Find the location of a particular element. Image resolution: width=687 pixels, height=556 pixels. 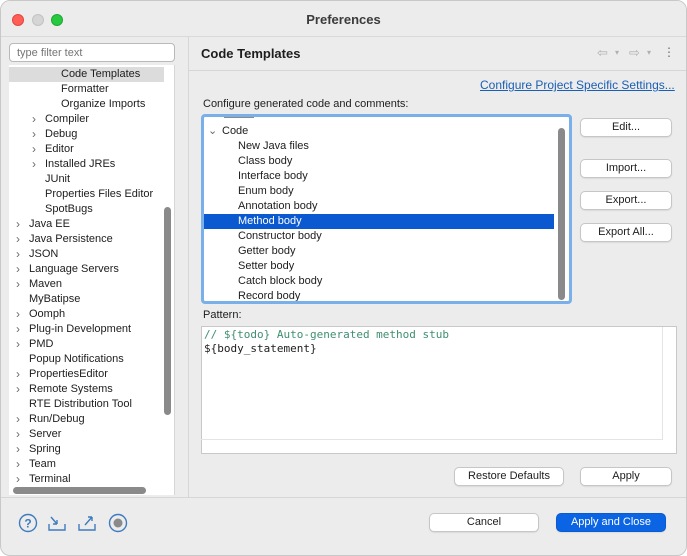

tree-item-label: Editor is located at coordinates (59, 149).